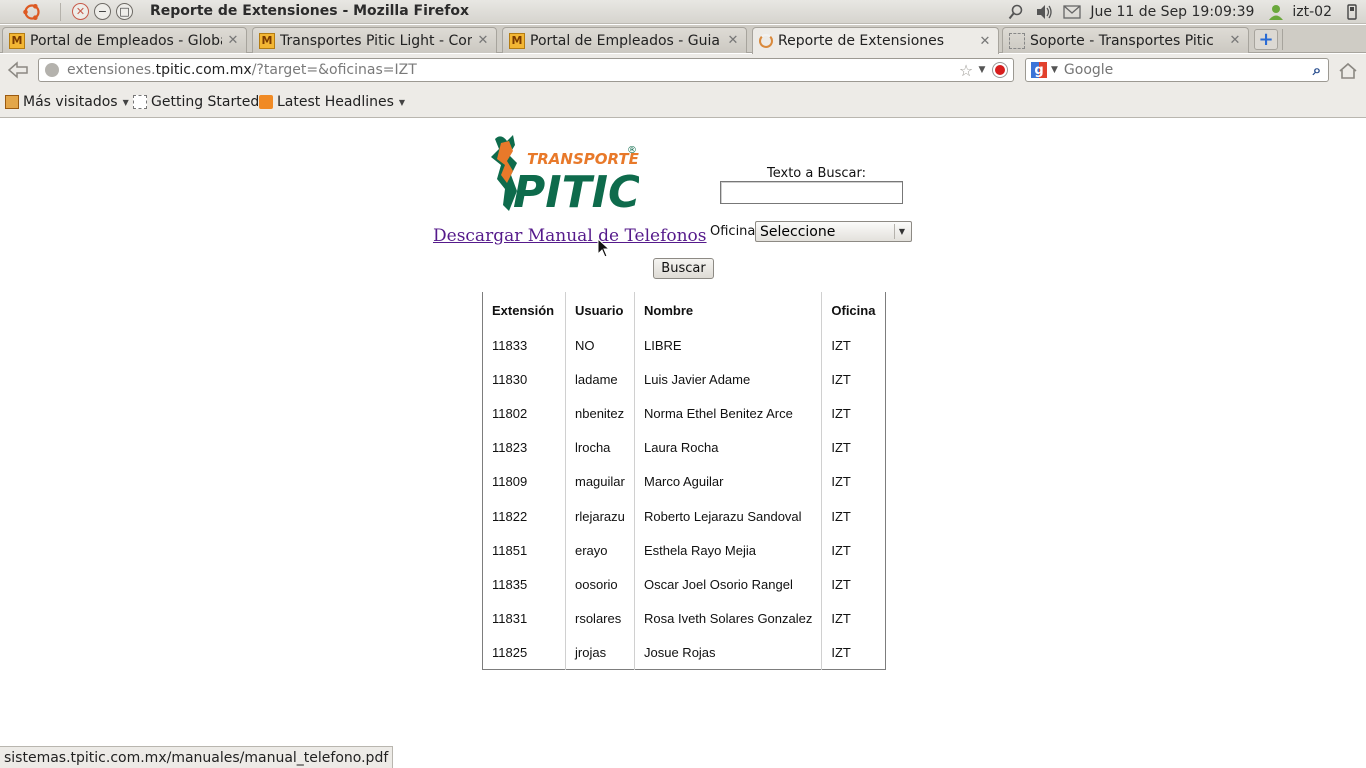 The image size is (1366, 768). Describe the element at coordinates (728, 379) in the screenshot. I see `nombre-cell: Luis Javier Adame` at that location.